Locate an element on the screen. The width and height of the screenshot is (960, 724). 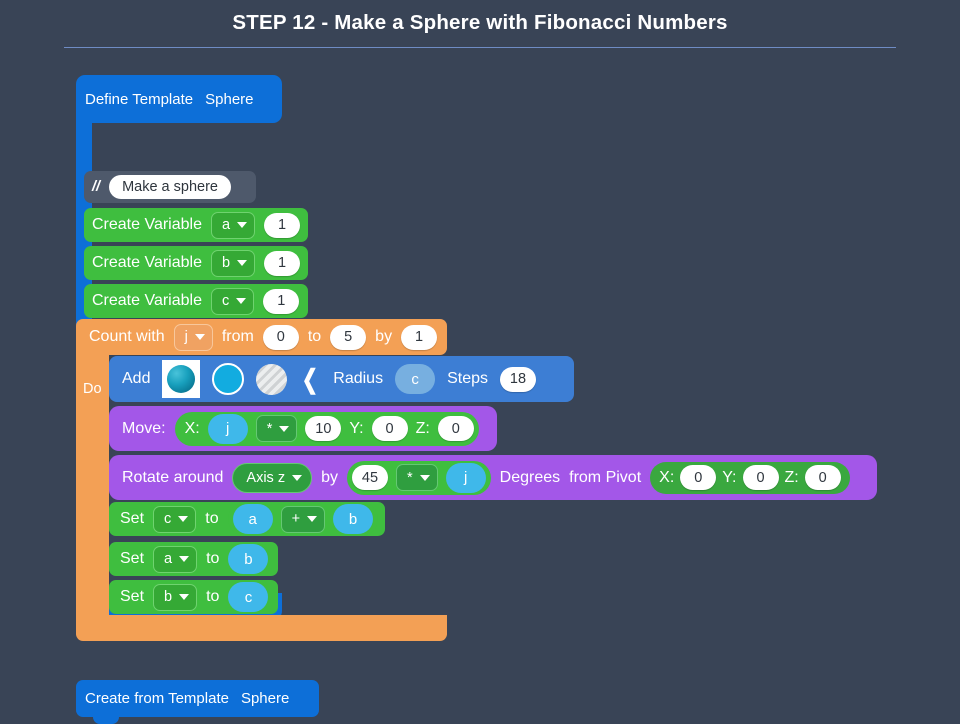
create-from-template-name: Sphere is located at coordinates (265, 698).